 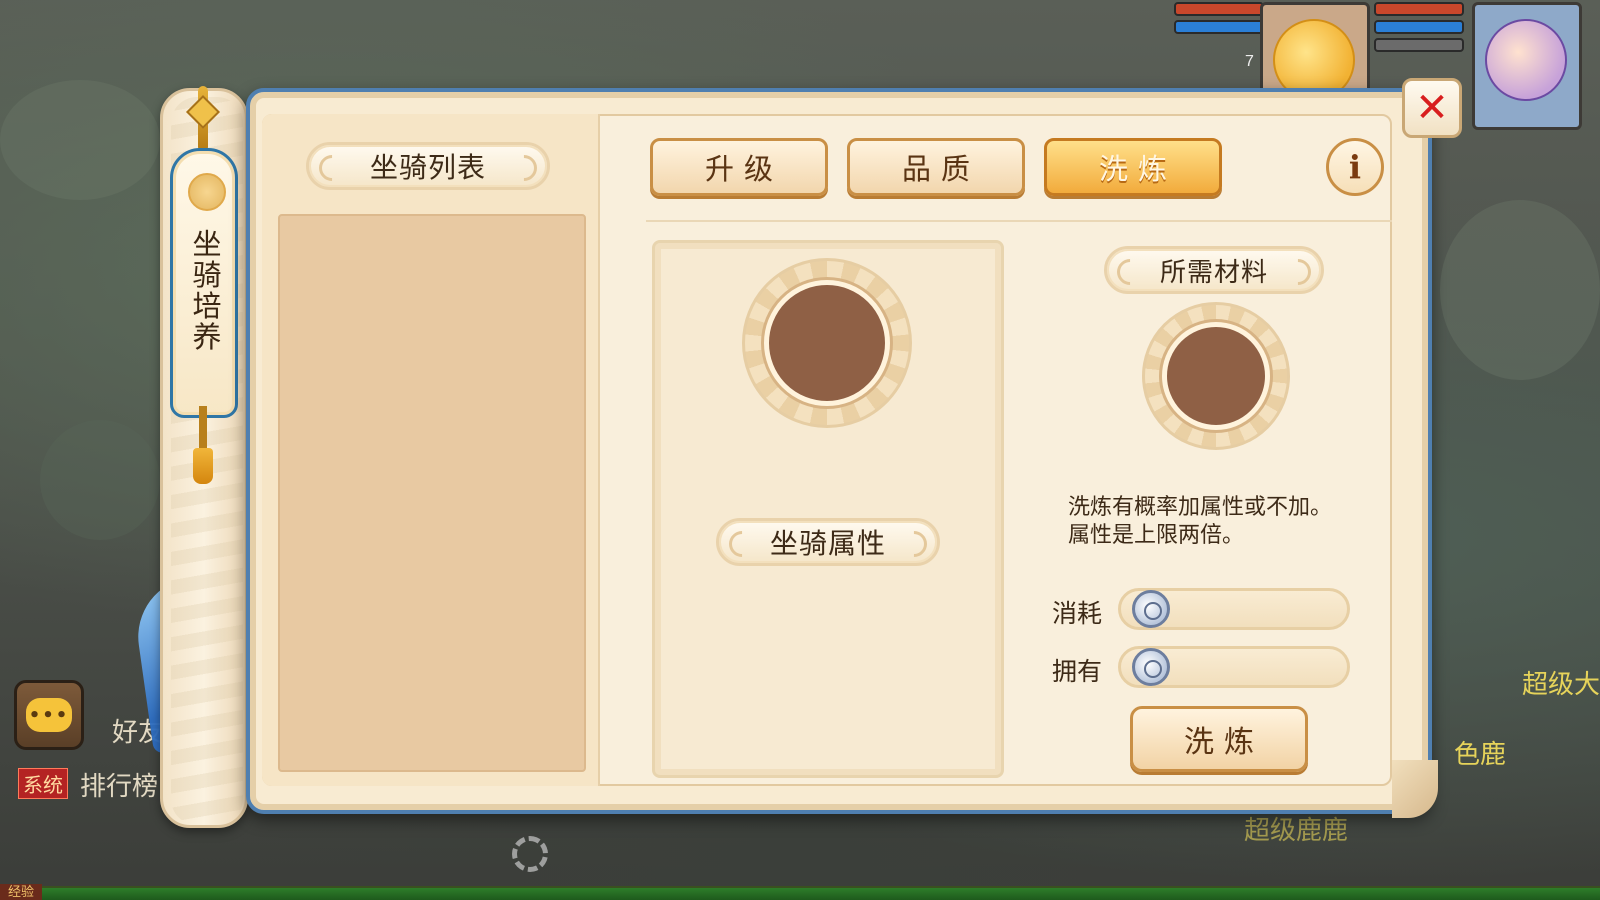 I want to click on system-tag: 系统, so click(x=43, y=783).